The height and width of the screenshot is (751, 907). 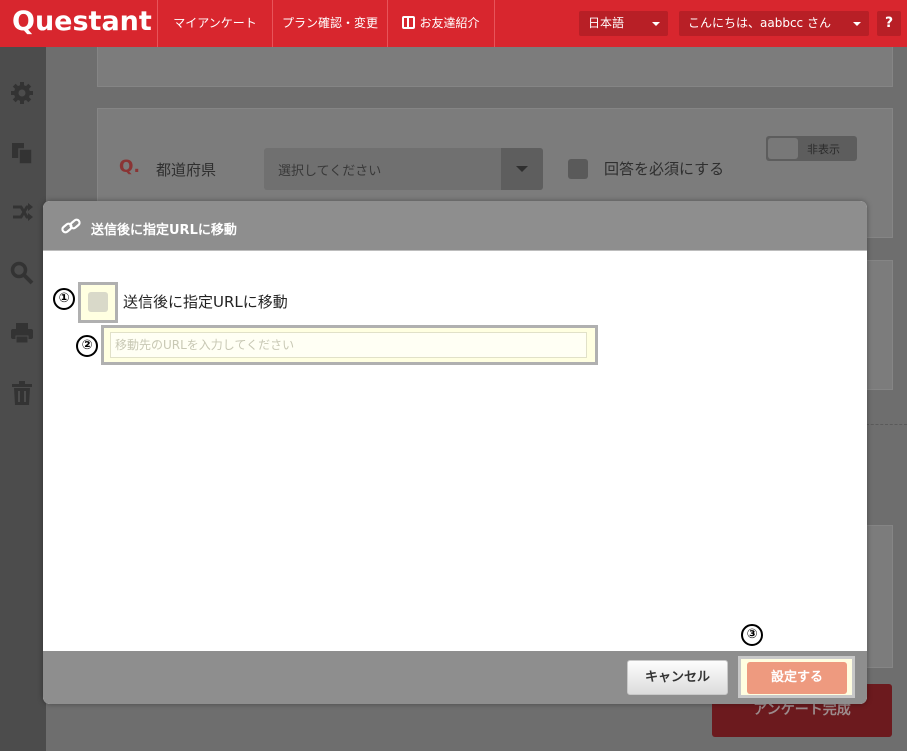 I want to click on toggle-knob, so click(x=783, y=148).